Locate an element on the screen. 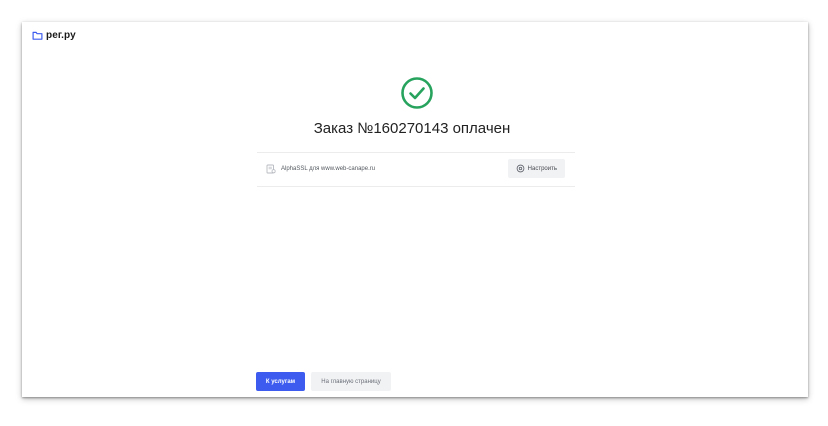  certificate-icon is located at coordinates (271, 169).